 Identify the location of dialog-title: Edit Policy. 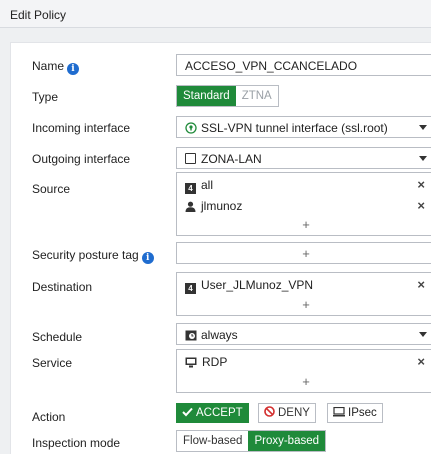
(38, 15).